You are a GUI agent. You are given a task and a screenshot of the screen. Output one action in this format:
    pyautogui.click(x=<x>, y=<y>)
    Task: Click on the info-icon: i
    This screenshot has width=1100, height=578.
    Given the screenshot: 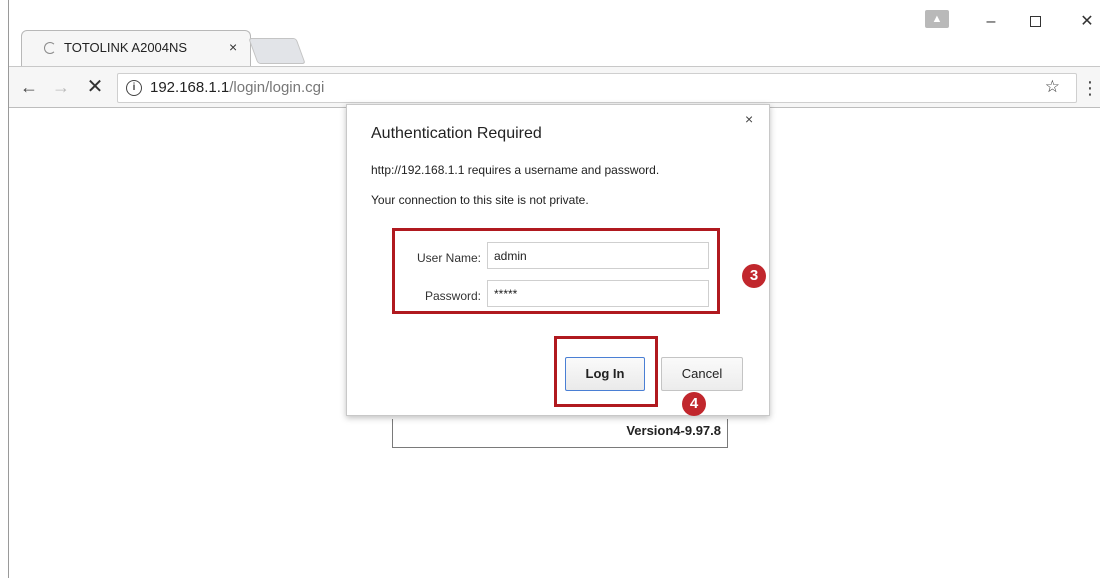 What is the action you would take?
    pyautogui.click(x=134, y=88)
    